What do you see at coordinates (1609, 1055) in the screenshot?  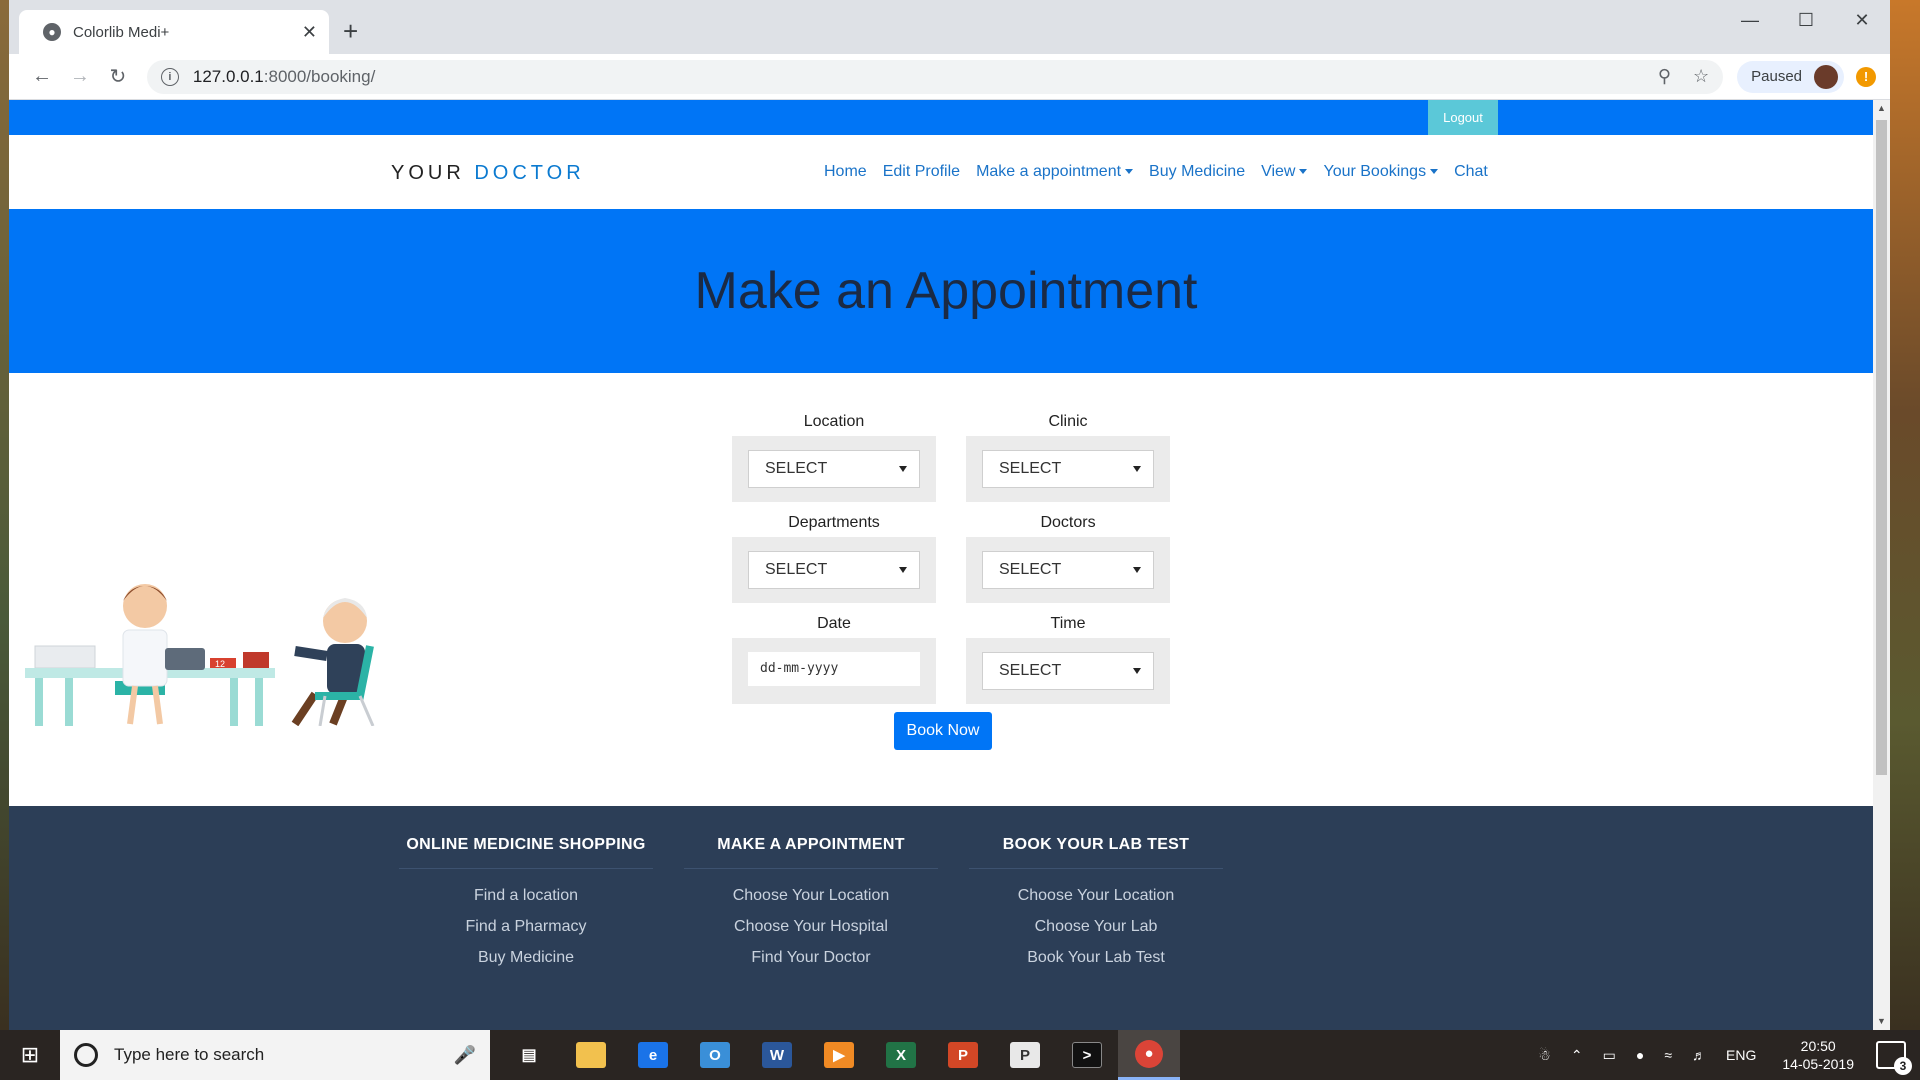 I see `battery-icon: ▭` at bounding box center [1609, 1055].